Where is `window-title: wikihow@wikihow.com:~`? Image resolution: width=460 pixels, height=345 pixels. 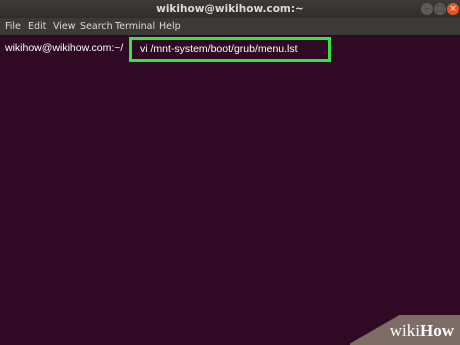
window-title: wikihow@wikihow.com:~ is located at coordinates (230, 9).